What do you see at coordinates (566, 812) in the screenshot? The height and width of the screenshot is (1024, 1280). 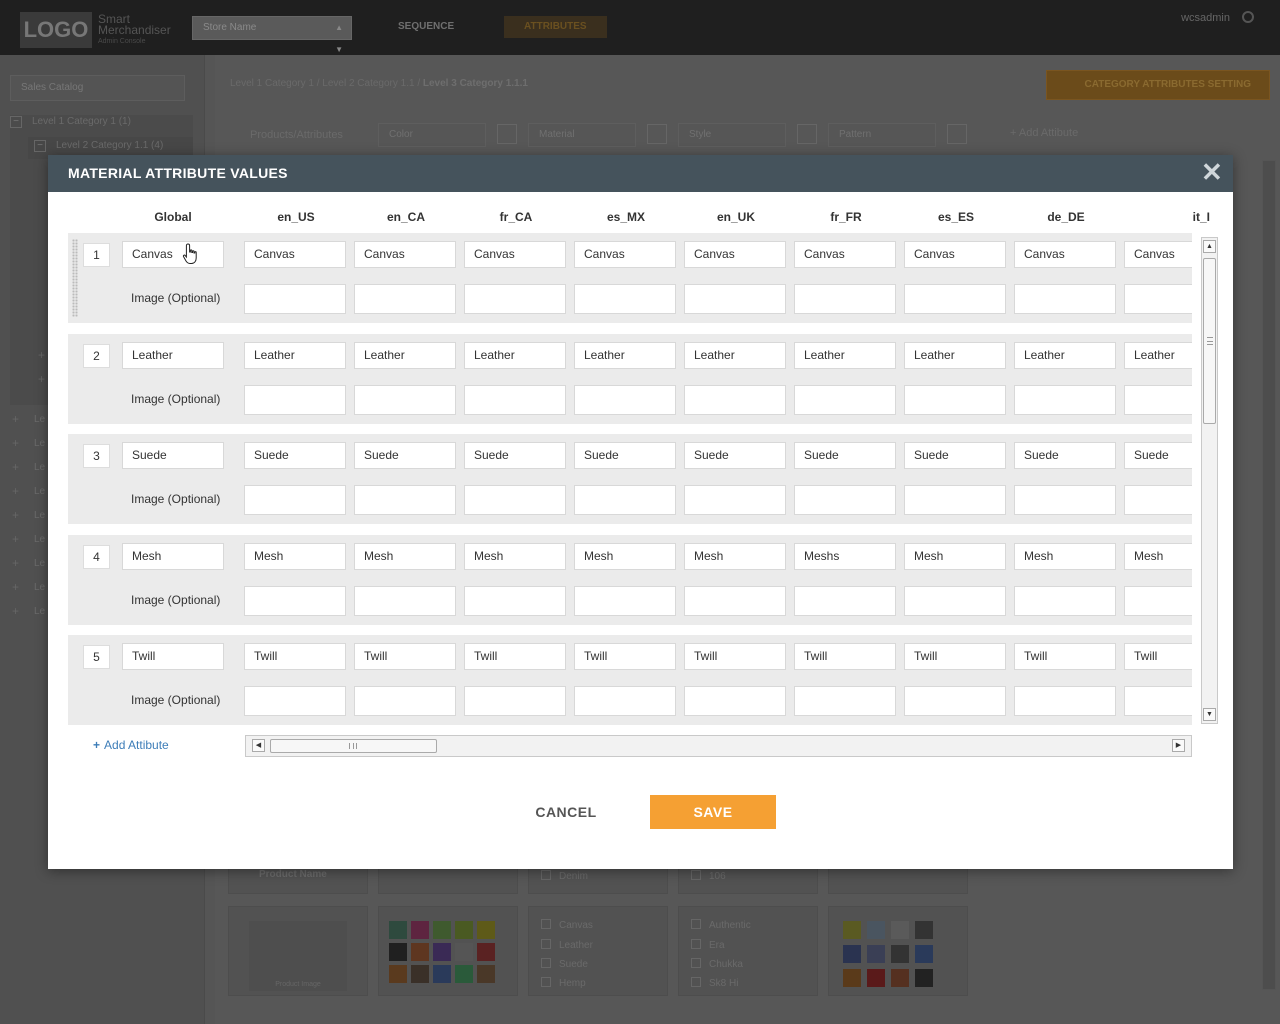 I see `cancel-button: CANCEL` at bounding box center [566, 812].